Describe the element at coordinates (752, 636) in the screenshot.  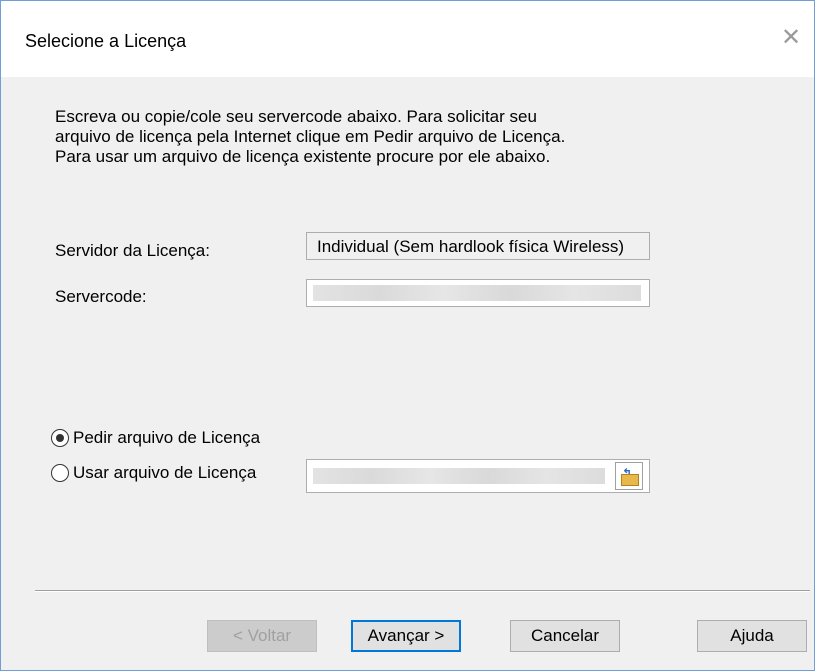
I see `help-button: Ajuda` at that location.